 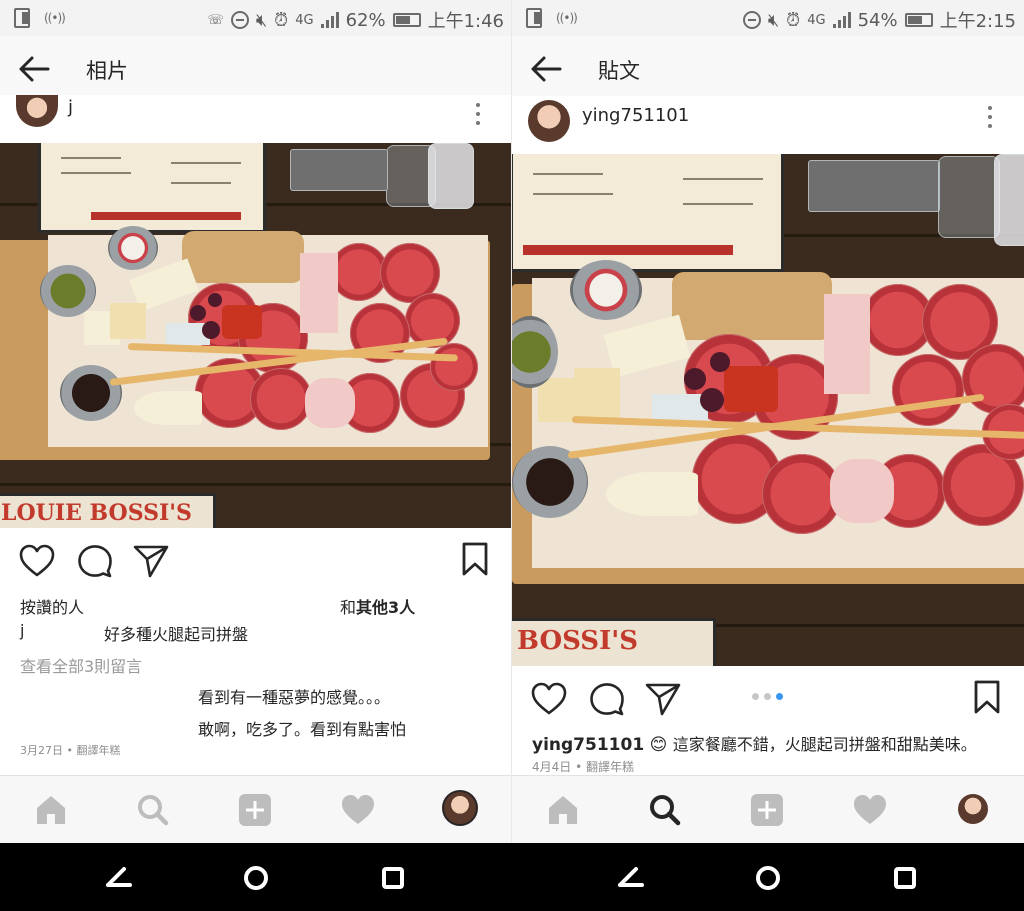 I want to click on system-nav-bar, so click(x=512, y=877).